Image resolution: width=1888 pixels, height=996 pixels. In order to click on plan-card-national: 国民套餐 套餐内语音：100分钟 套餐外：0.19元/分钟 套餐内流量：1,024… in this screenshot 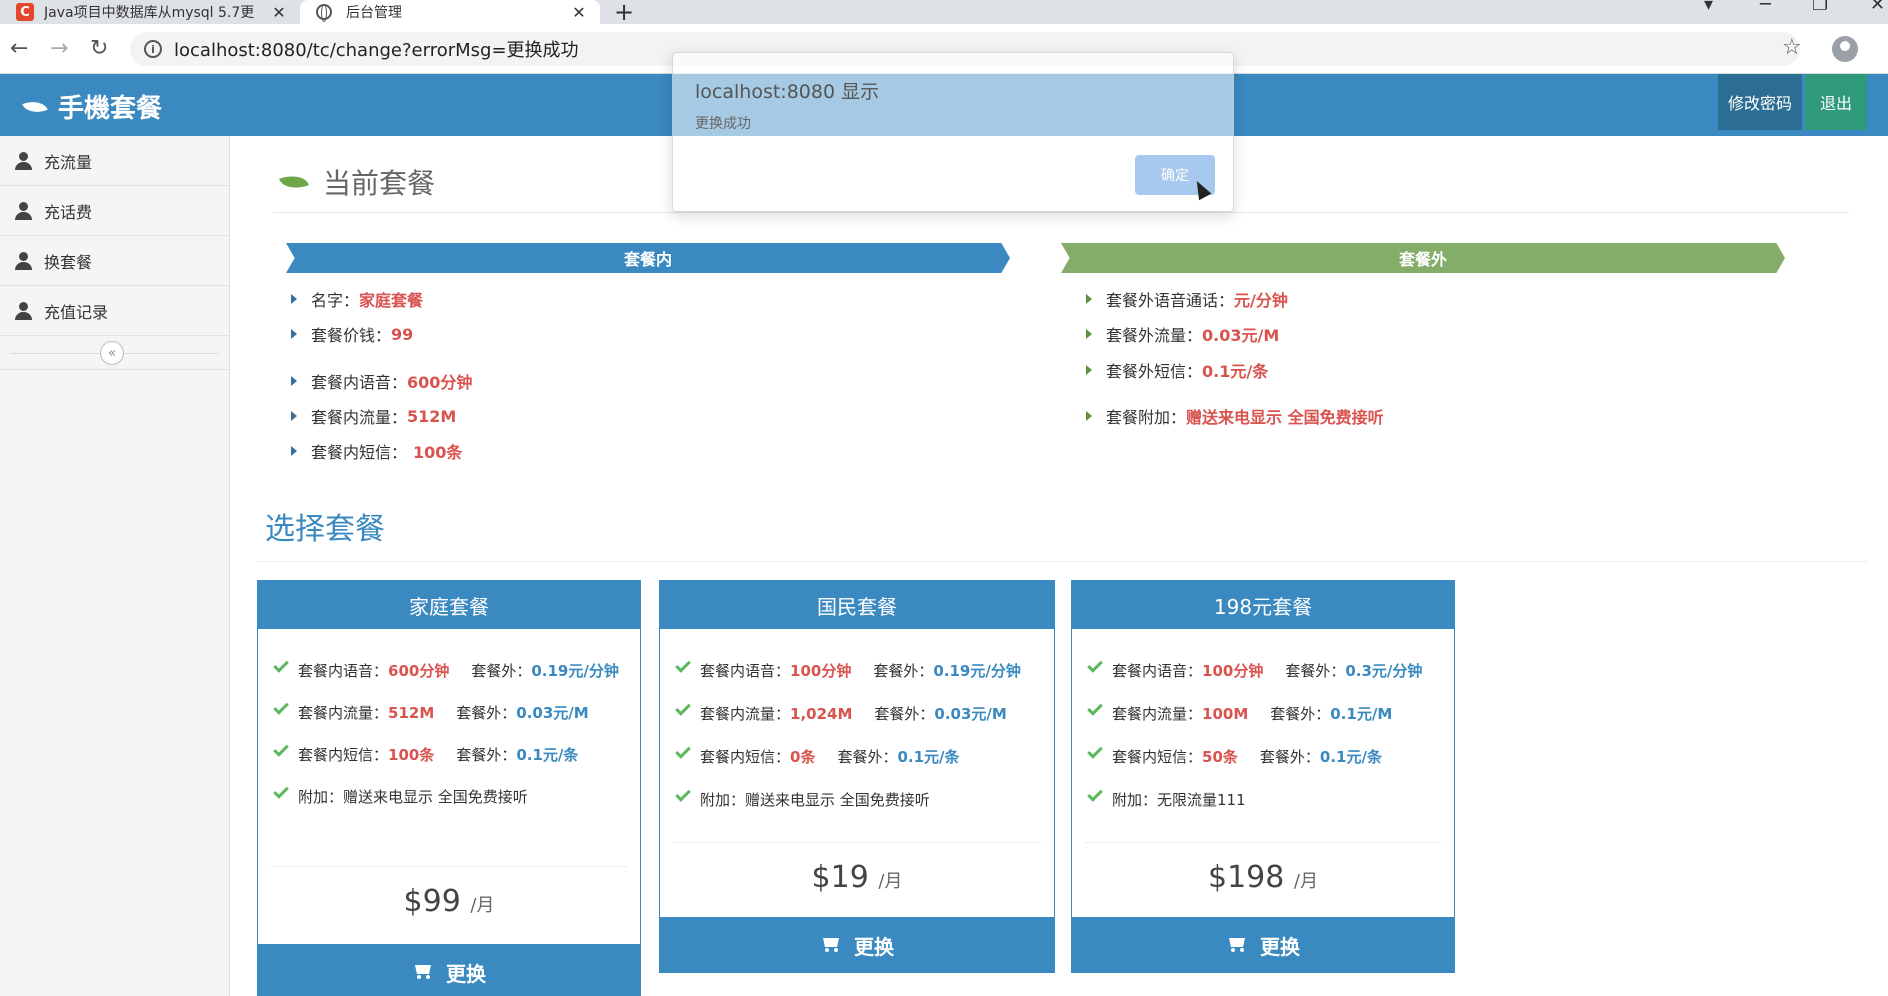, I will do `click(857, 776)`.